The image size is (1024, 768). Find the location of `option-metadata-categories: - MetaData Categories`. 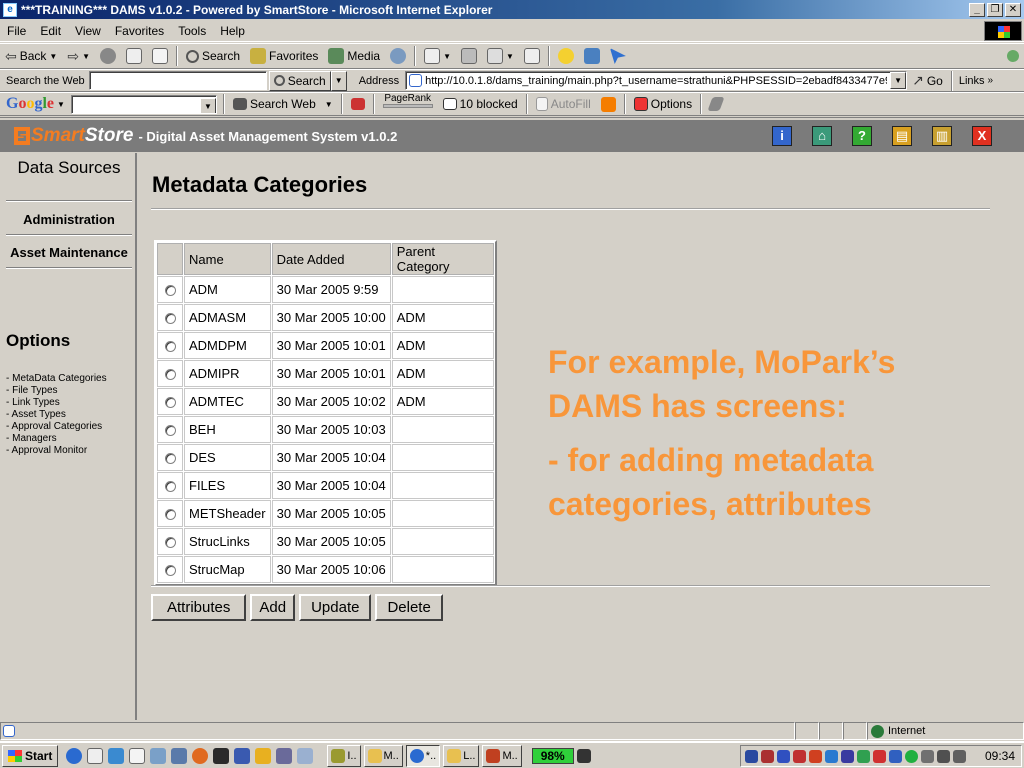

option-metadata-categories: - MetaData Categories is located at coordinates (56, 379).